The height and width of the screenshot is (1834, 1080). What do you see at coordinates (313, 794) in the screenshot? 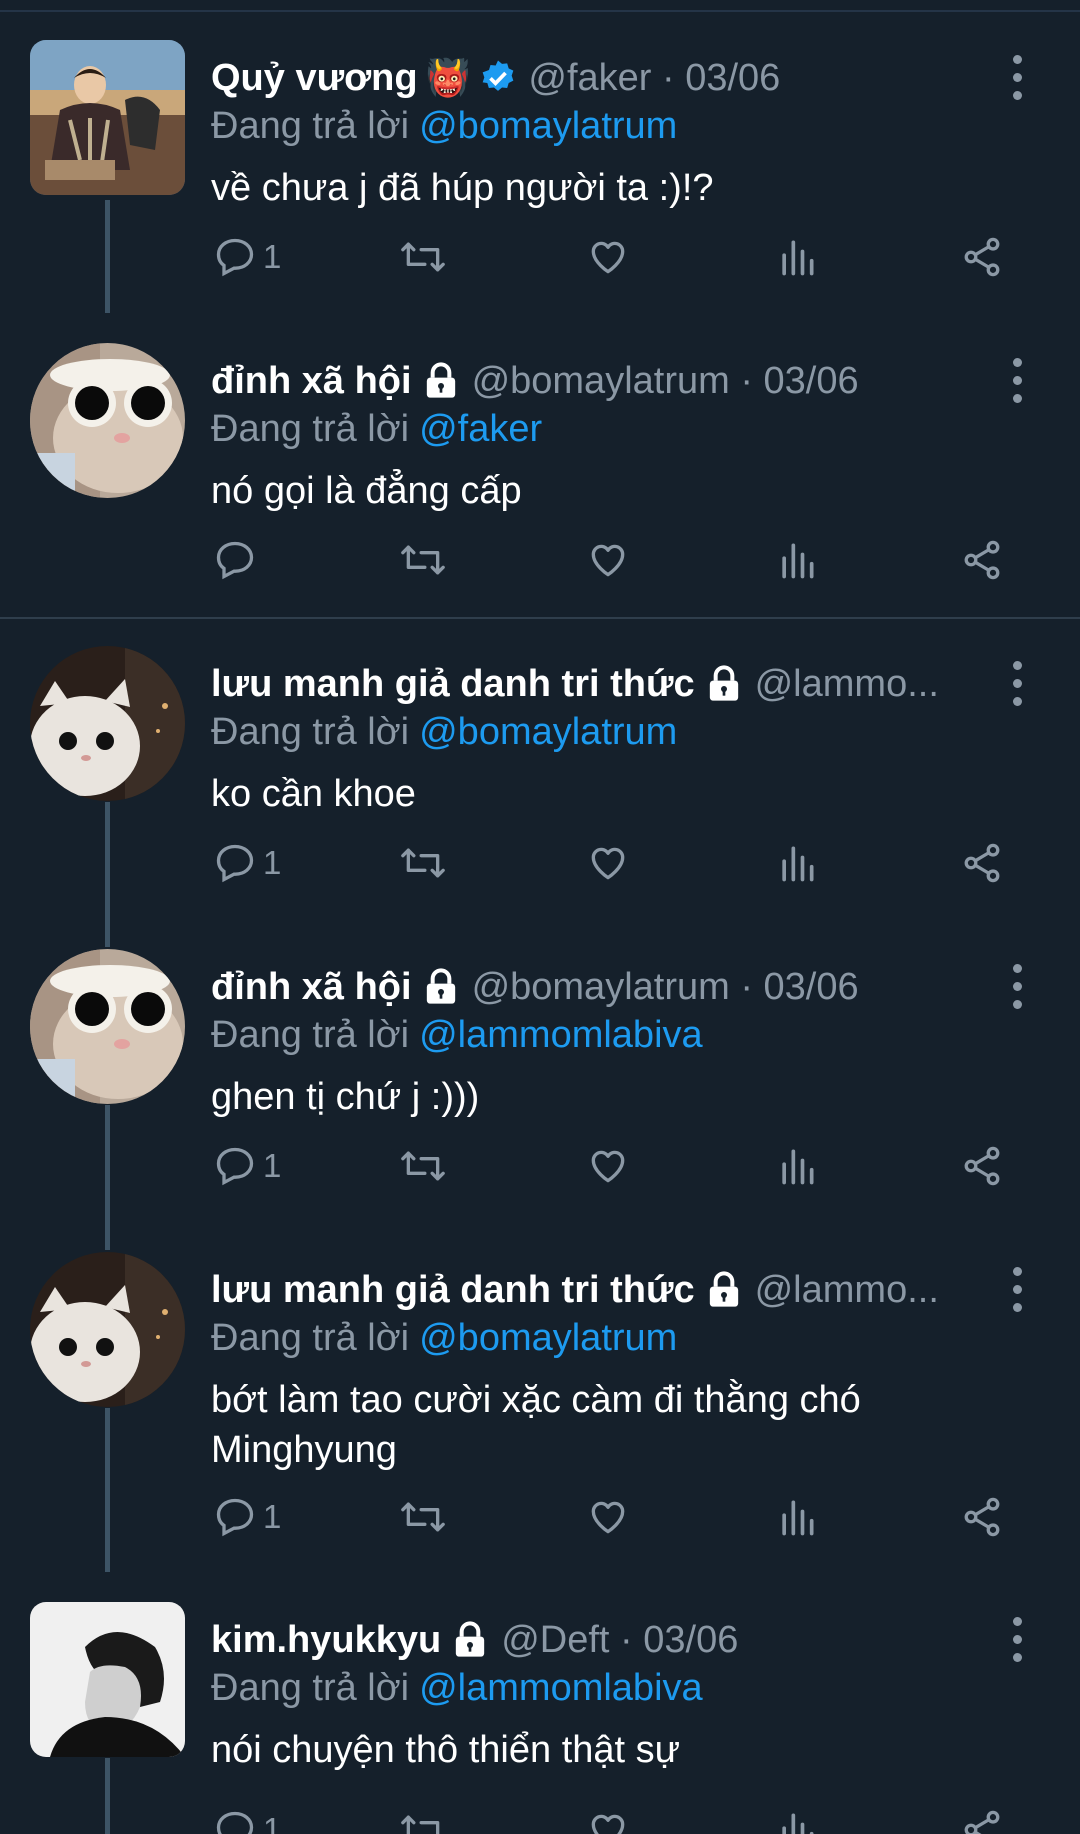
I see `tweet-text: ko cần khoe` at bounding box center [313, 794].